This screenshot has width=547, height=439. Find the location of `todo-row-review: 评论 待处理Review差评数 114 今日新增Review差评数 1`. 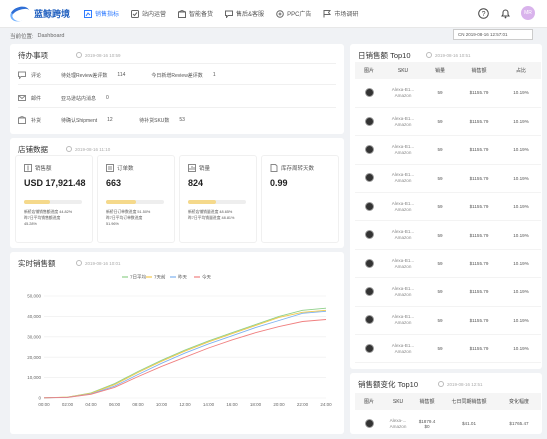

todo-row-review: 评论 待处理Review差评数 114 今日新增Review差评数 1 is located at coordinates (177, 75).